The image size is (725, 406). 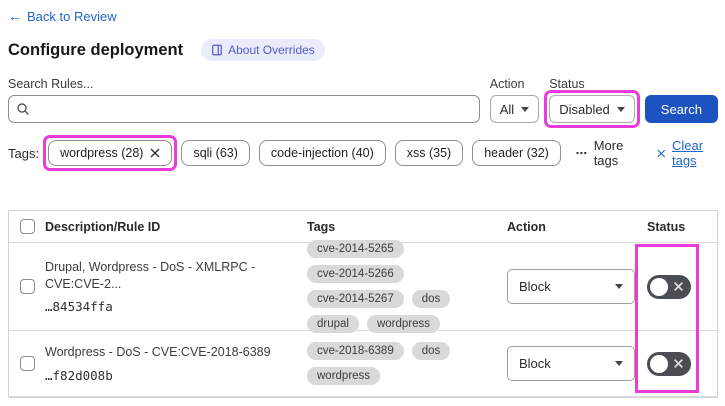 What do you see at coordinates (333, 324) in the screenshot?
I see `tag-chip: drupal` at bounding box center [333, 324].